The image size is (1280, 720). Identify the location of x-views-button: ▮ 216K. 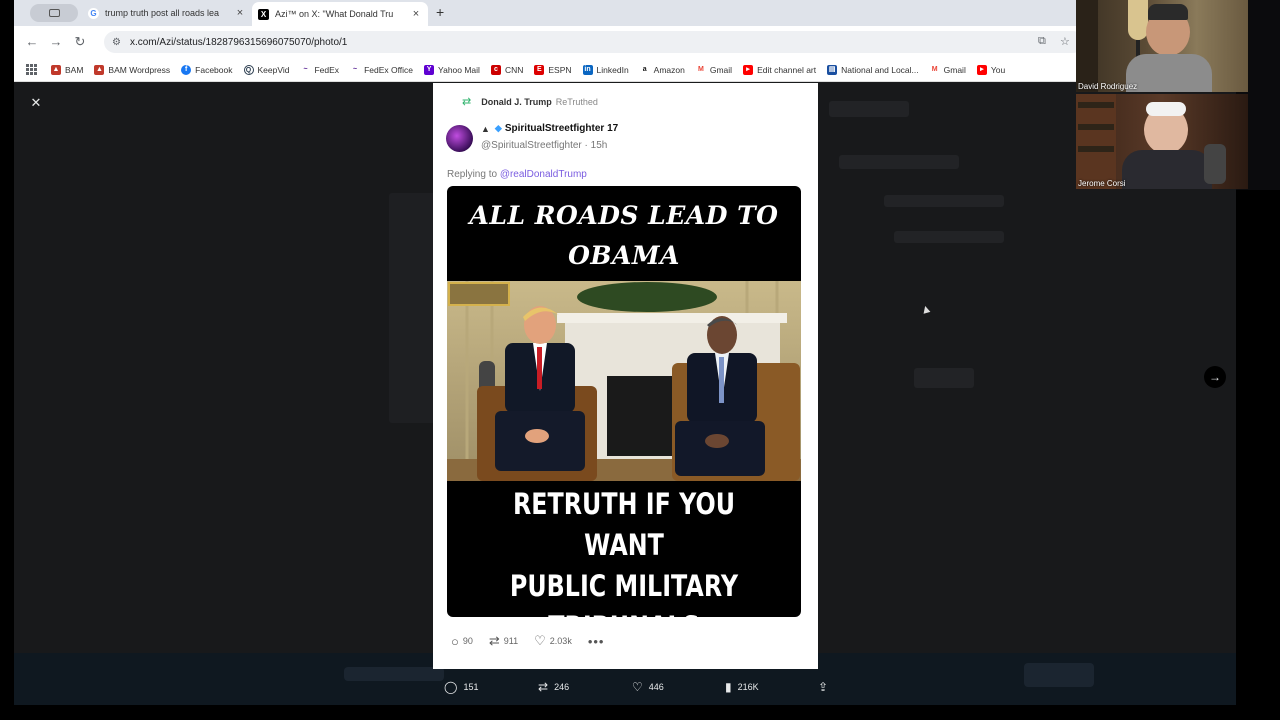
(742, 687).